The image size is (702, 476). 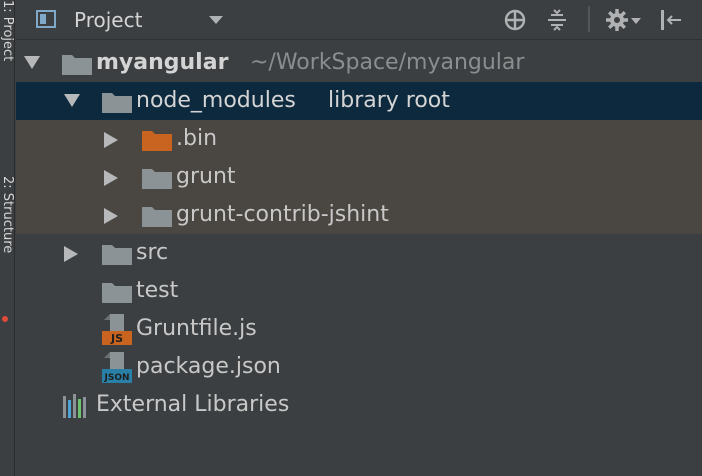 What do you see at coordinates (359, 367) in the screenshot?
I see `tree-row-package-json: JSON package.json` at bounding box center [359, 367].